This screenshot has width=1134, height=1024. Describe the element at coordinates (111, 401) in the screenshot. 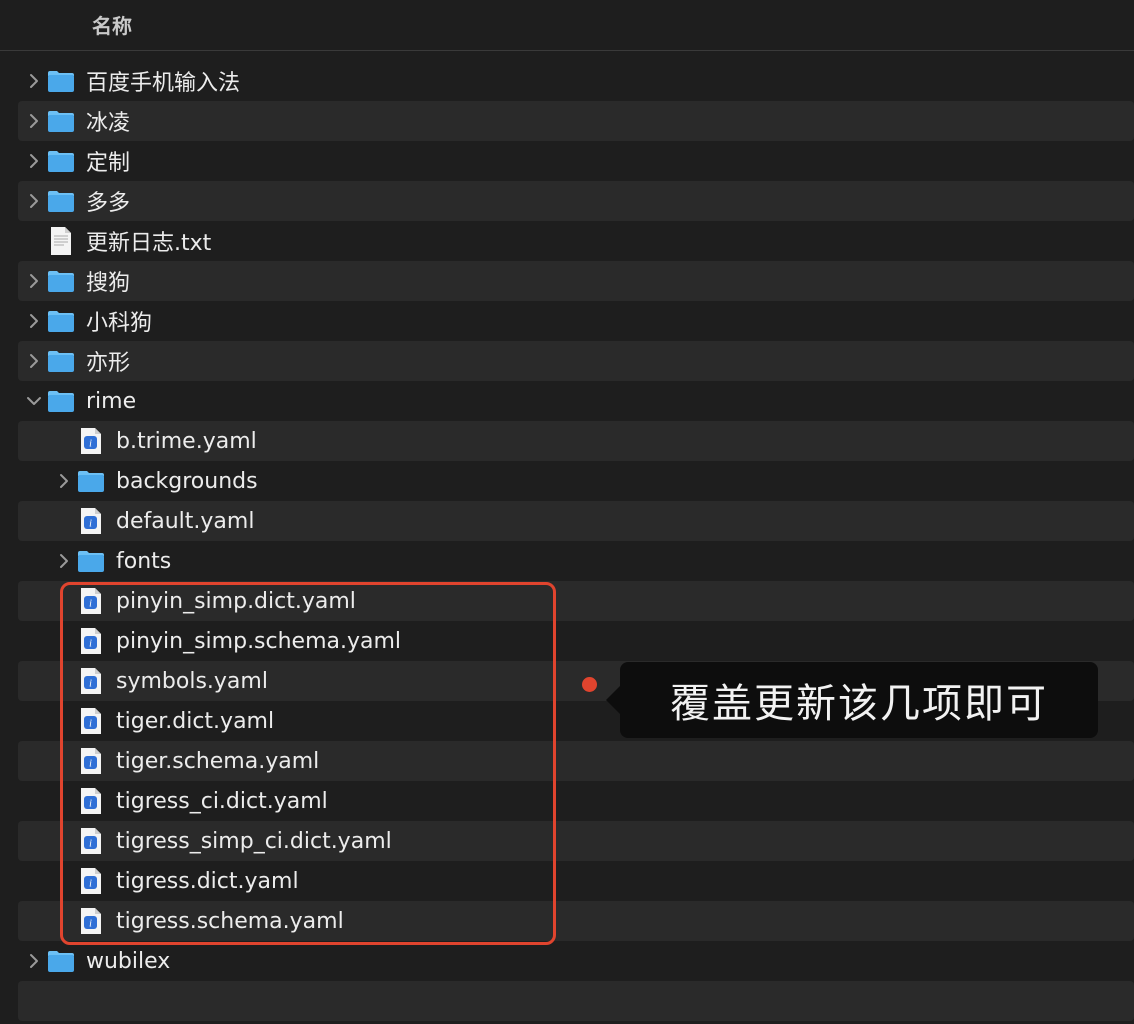

I see `item-name: rime` at that location.